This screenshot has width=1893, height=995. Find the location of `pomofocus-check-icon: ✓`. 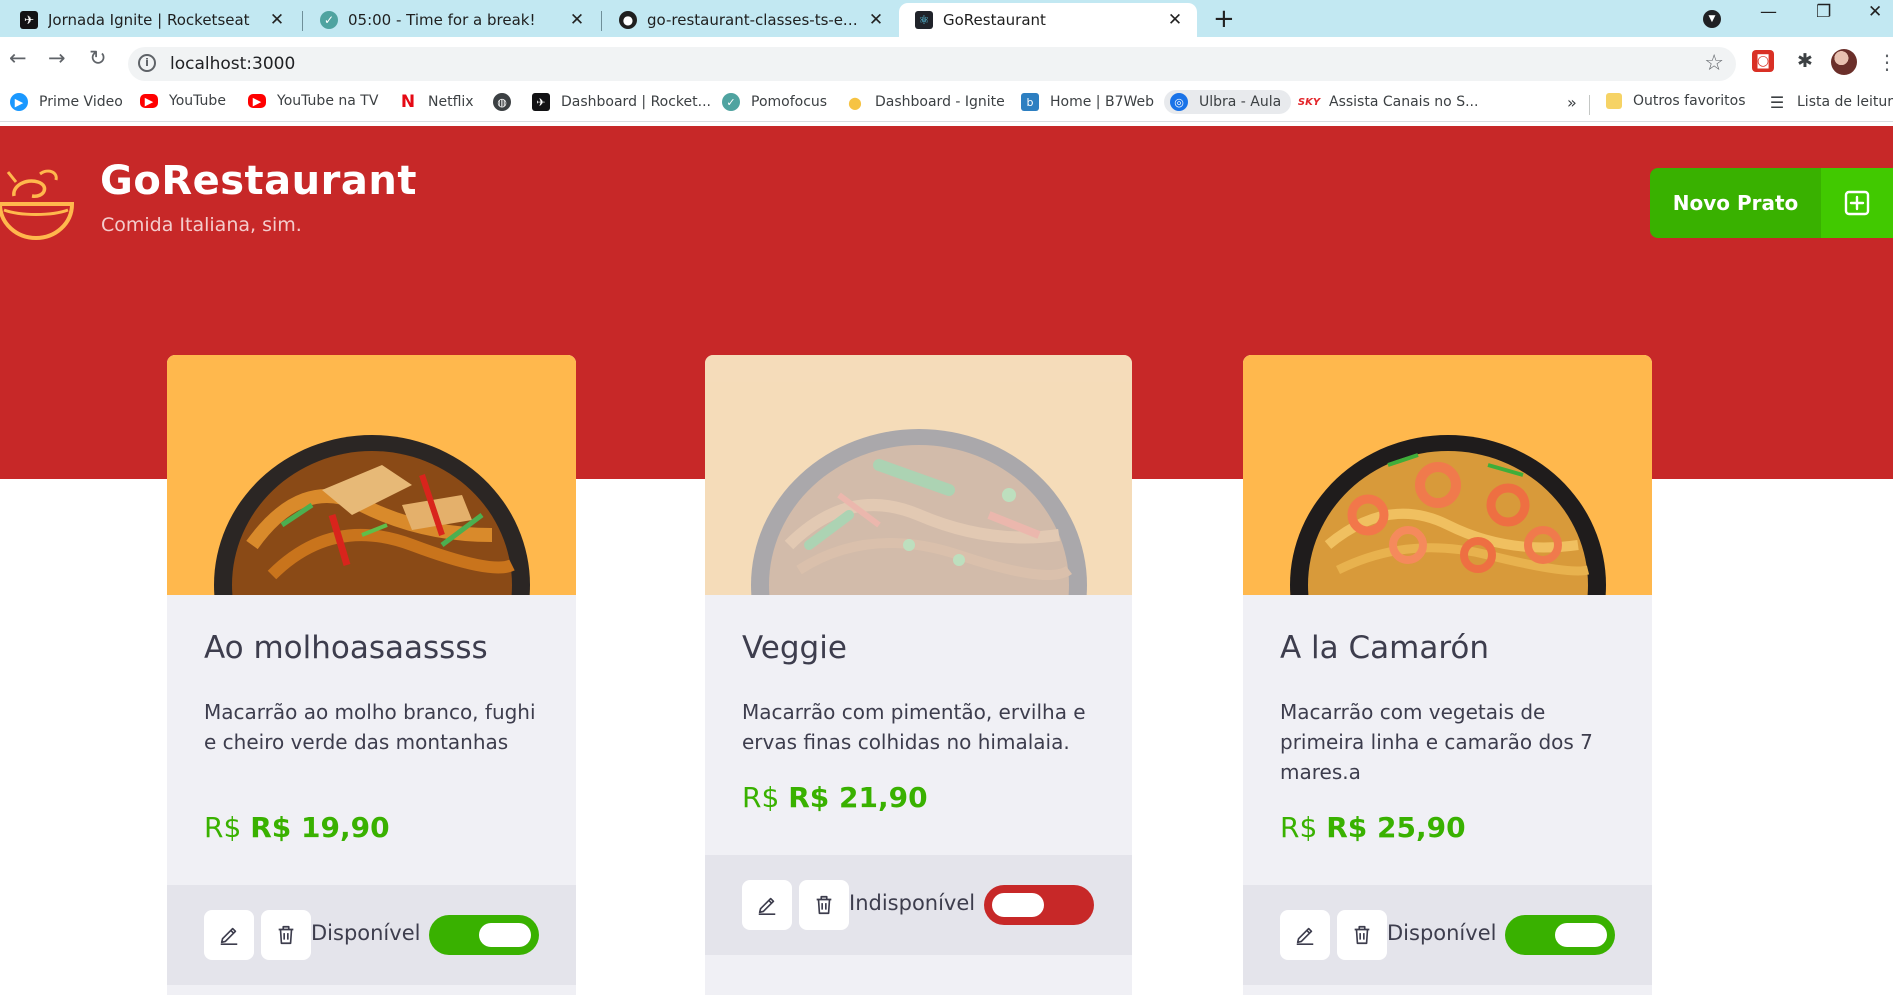

pomofocus-check-icon: ✓ is located at coordinates (329, 20).